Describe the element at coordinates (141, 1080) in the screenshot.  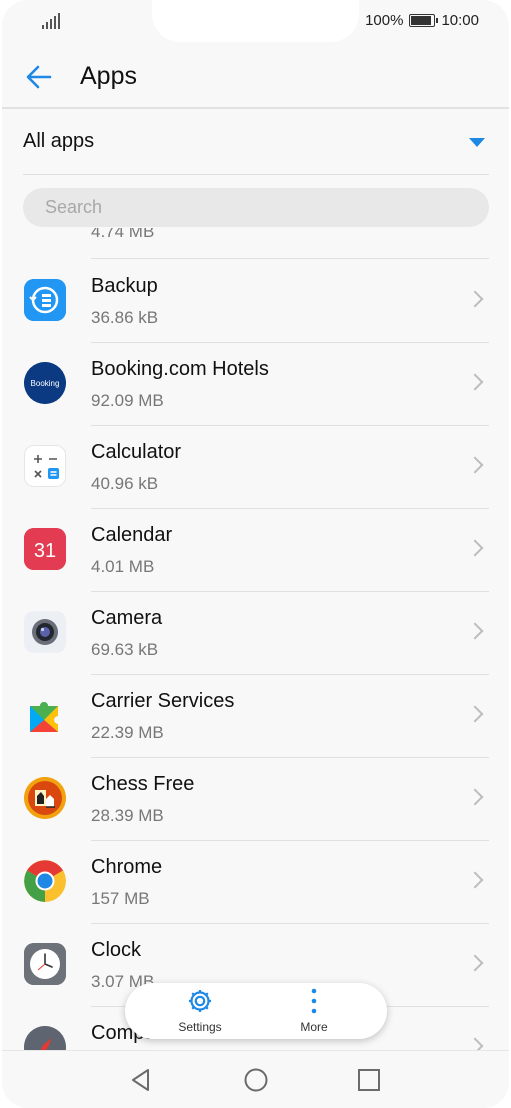
I see `nav-back-icon` at that location.